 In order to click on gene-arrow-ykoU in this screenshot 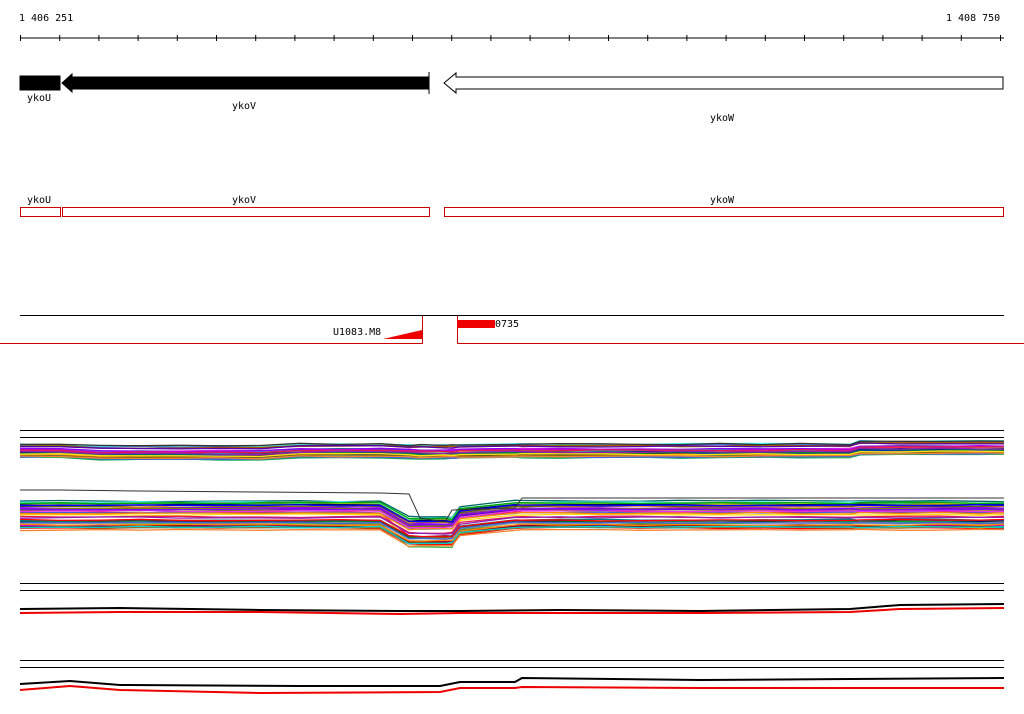, I will do `click(40, 83)`.